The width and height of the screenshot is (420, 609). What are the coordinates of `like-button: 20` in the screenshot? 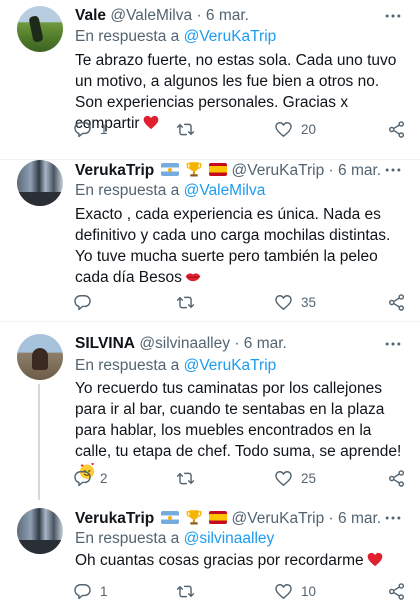 It's located at (295, 129).